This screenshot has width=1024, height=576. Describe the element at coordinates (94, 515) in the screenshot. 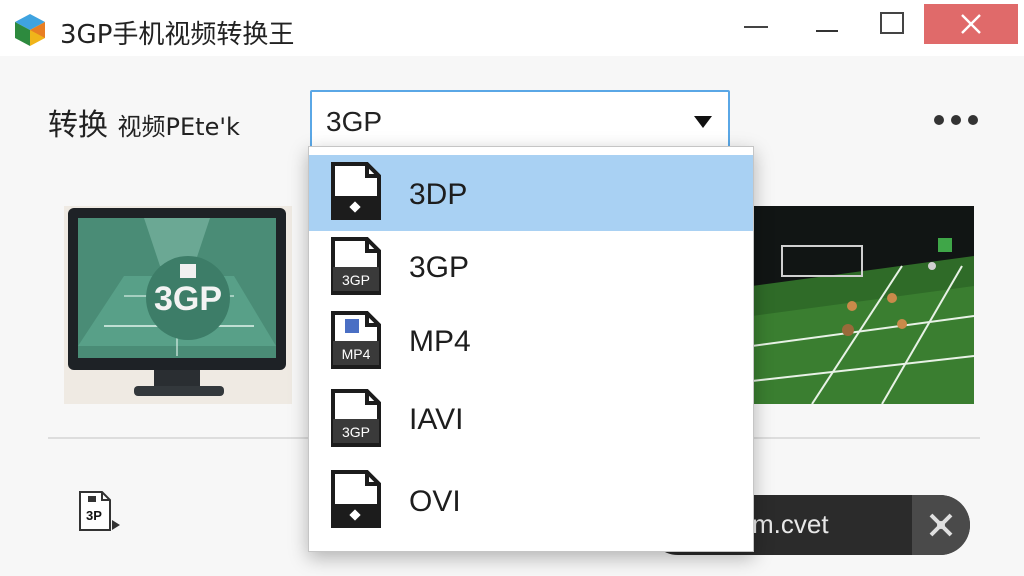

I see `file-format-icon-text: 3P` at that location.